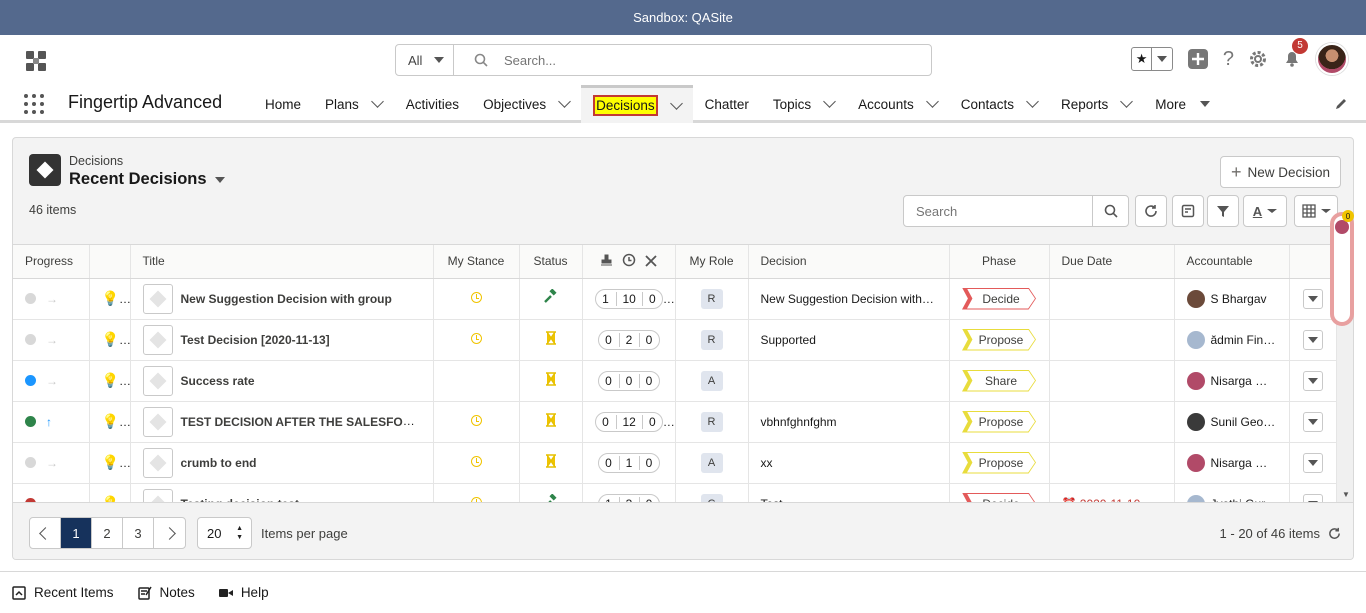 This screenshot has width=1366, height=613. Describe the element at coordinates (138, 533) in the screenshot. I see `page-button-3: 3` at that location.